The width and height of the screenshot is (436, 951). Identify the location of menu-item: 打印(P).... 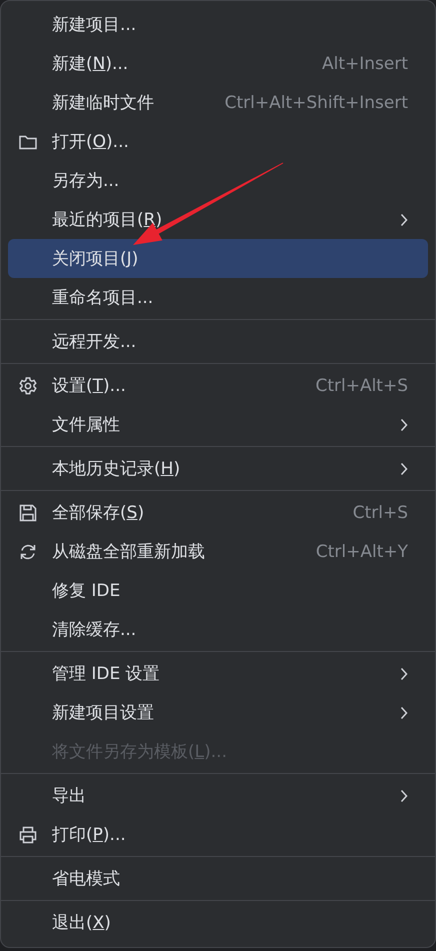
(218, 834).